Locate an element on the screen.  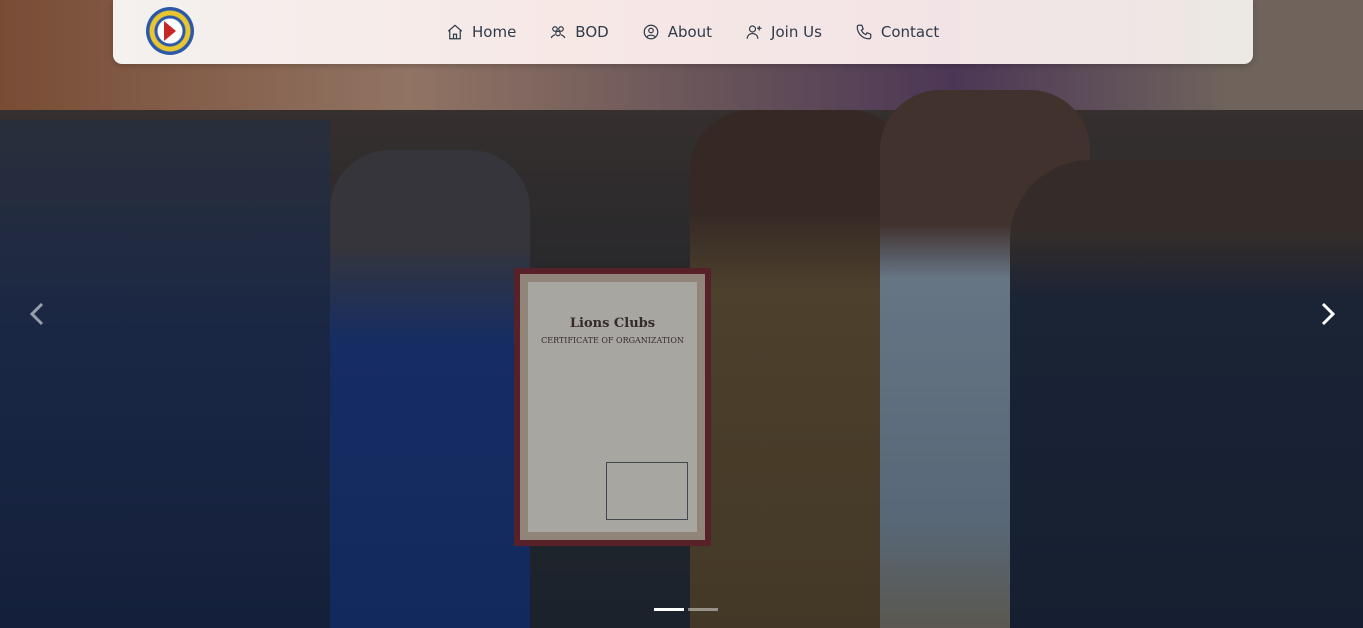
carousel-next-button is located at coordinates (1327, 314).